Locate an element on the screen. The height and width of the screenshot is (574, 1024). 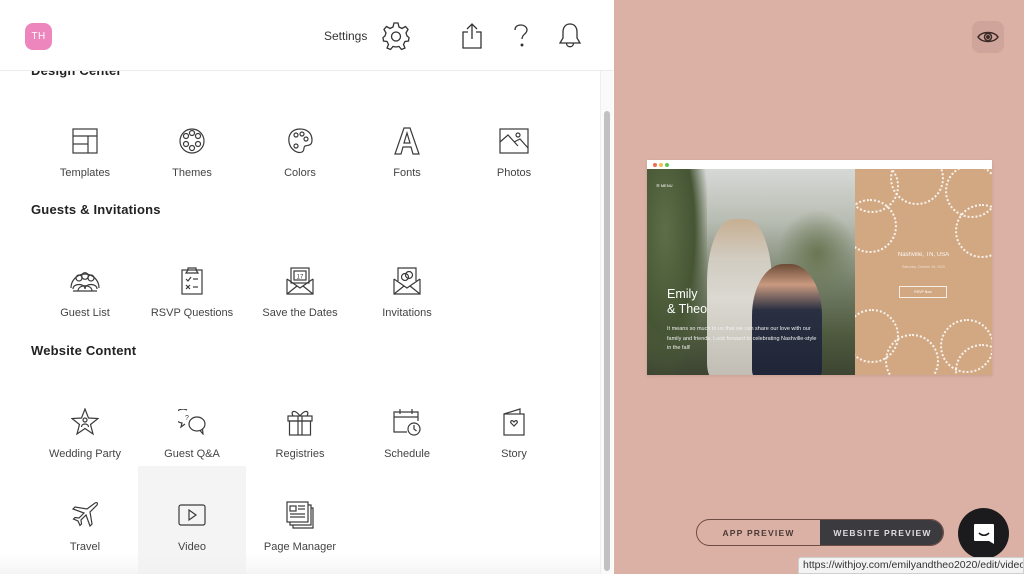
tile-save-the-dates: 17 Save the Dates is located at coordinates (300, 278).